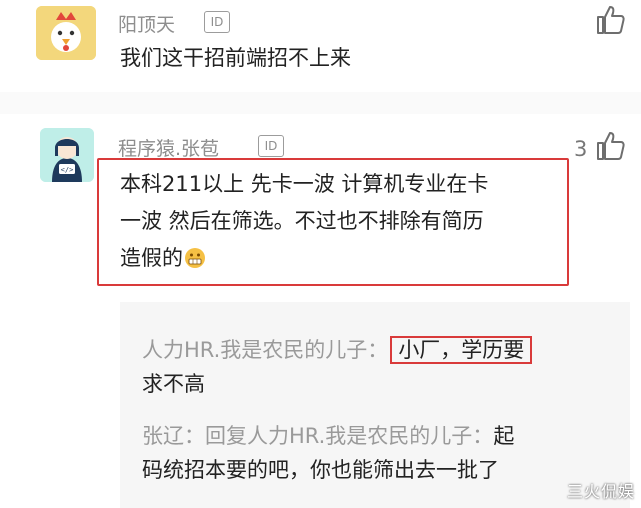 The image size is (641, 508). Describe the element at coordinates (304, 184) in the screenshot. I see `comment-text-line1: 本科211以上 先卡一波 计算机专业在卡` at that location.